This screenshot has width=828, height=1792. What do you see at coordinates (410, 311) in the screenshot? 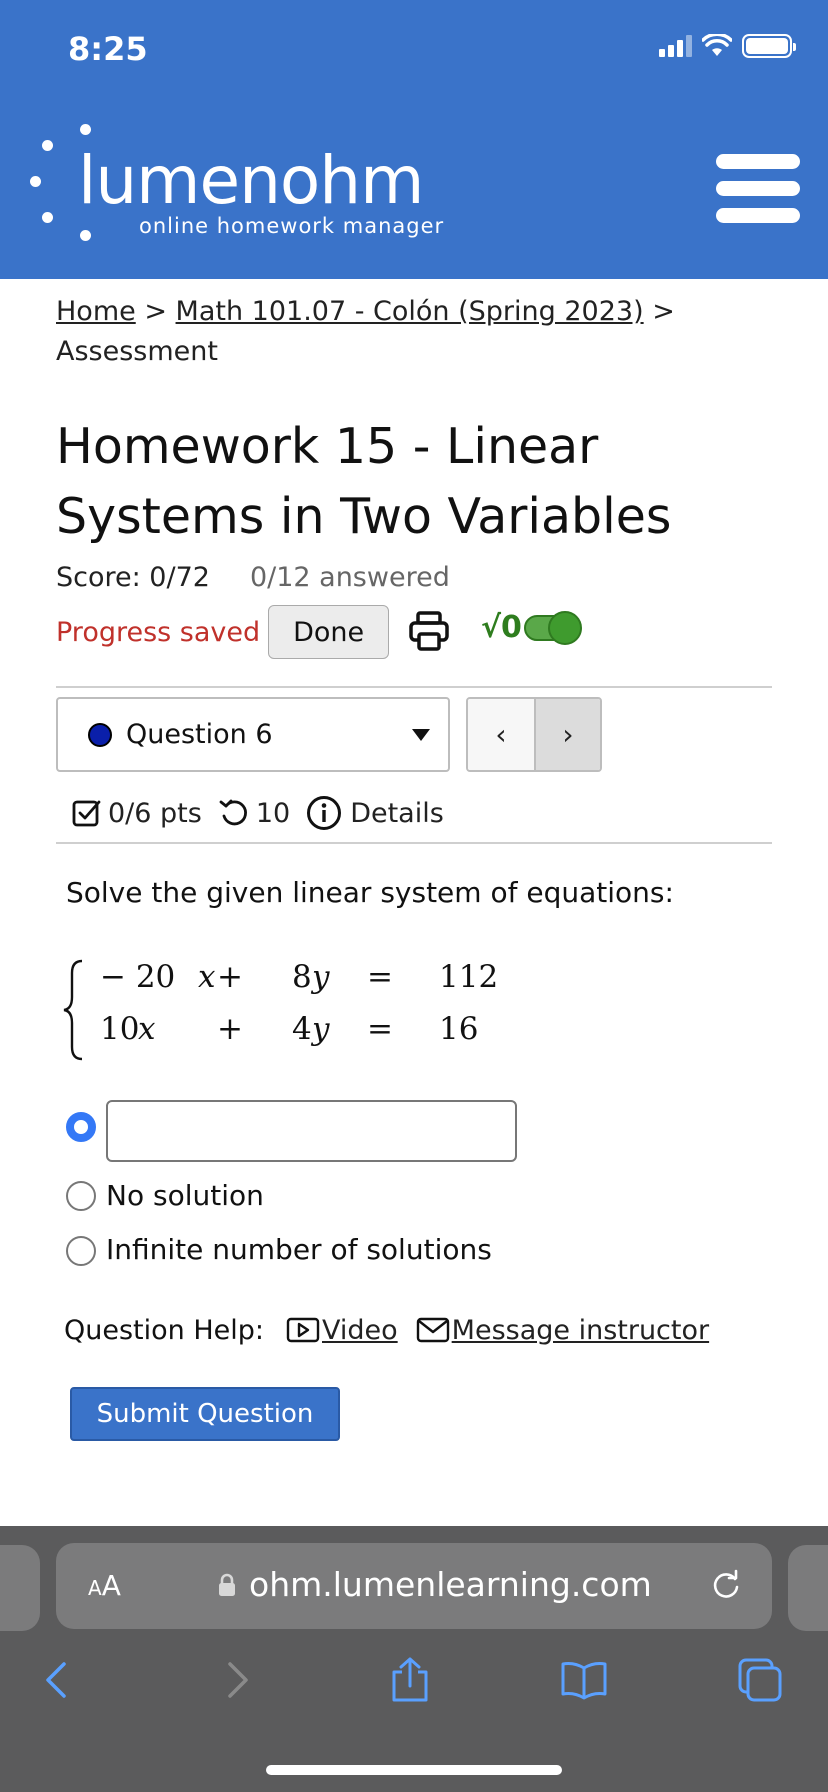
I see `breadcrumb-course-link: Math 101.07 - Colón (Spring 2023)` at bounding box center [410, 311].